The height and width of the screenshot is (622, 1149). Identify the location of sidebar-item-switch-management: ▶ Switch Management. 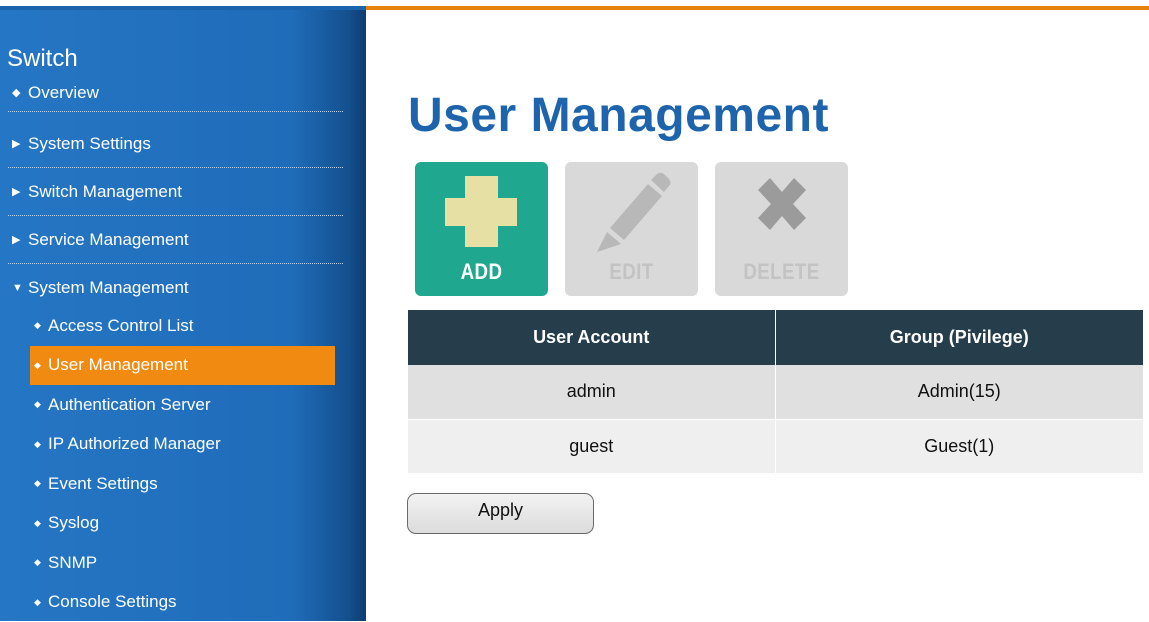
(175, 192).